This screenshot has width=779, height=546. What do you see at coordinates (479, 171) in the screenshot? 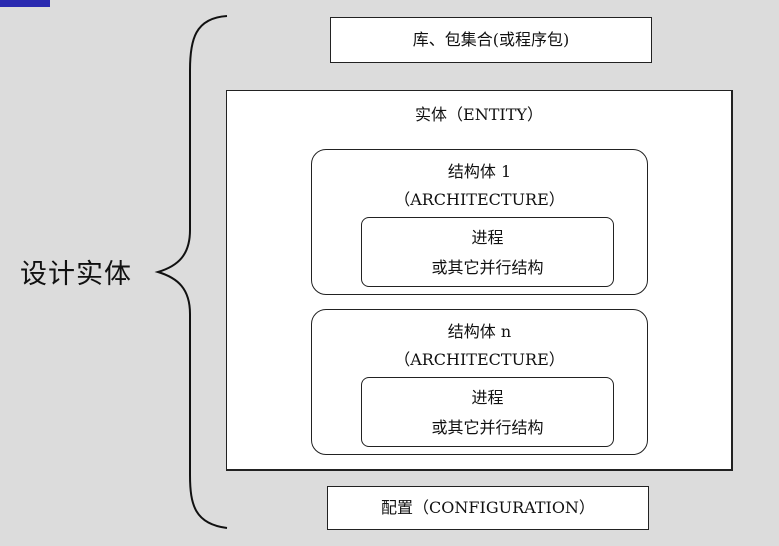
I see `architecture-name: 结构体 1` at bounding box center [479, 171].